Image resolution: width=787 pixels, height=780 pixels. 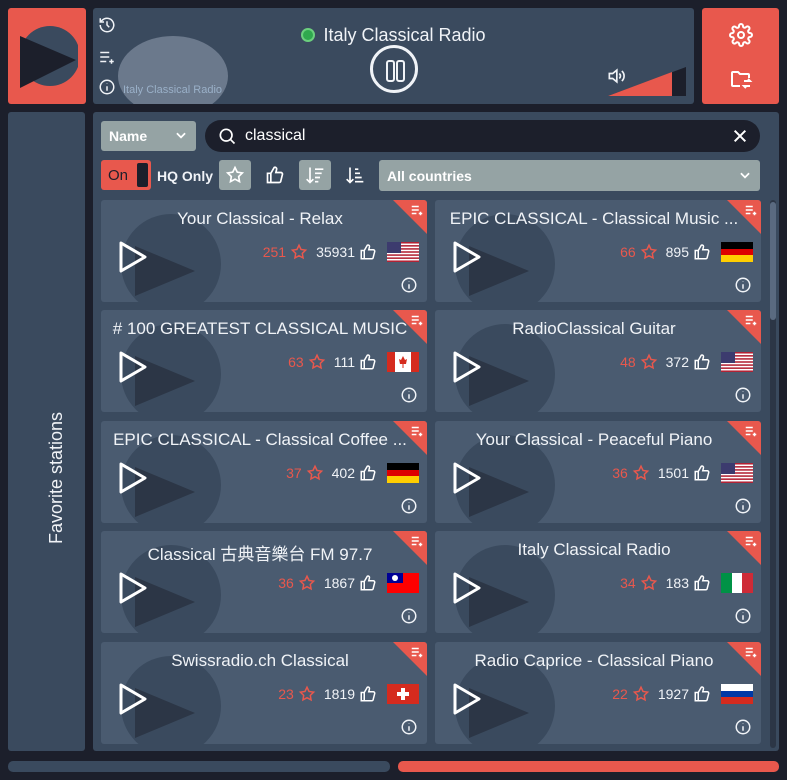 I want to click on gear-icon, so click(x=741, y=35).